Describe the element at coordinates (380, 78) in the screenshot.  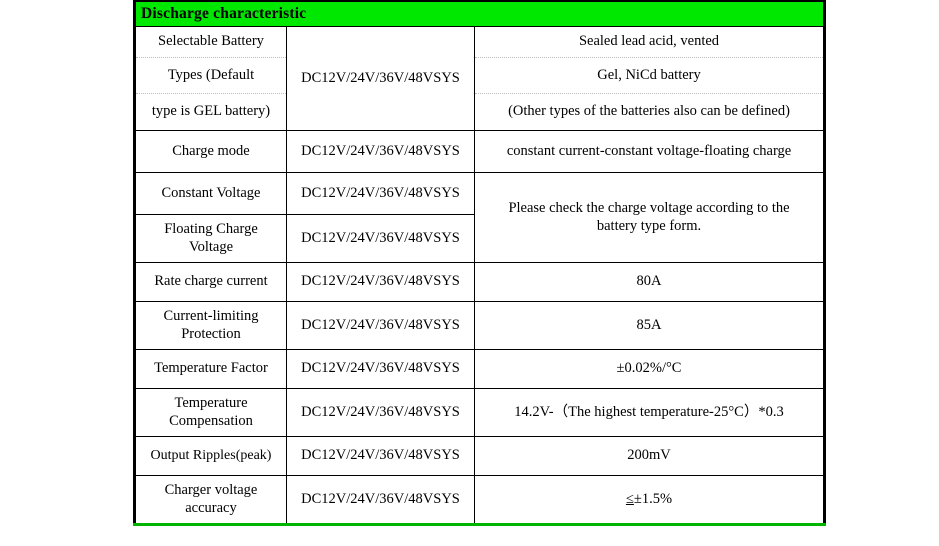
I see `row-middle-battery-types: DC12V/24V/36V/48VSYS` at that location.